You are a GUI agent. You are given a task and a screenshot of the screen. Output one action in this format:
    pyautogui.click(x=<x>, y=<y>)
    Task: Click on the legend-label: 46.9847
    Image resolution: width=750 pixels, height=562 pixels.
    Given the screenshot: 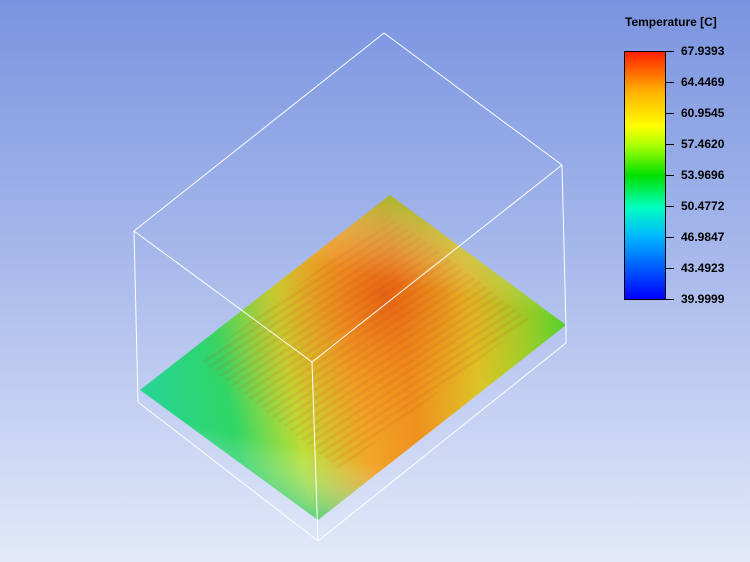 What is the action you would take?
    pyautogui.click(x=703, y=237)
    